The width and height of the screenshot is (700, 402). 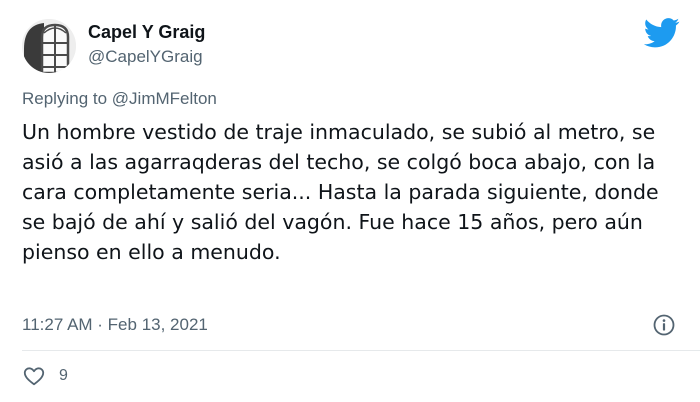 What do you see at coordinates (63, 375) in the screenshot?
I see `like-count: 9` at bounding box center [63, 375].